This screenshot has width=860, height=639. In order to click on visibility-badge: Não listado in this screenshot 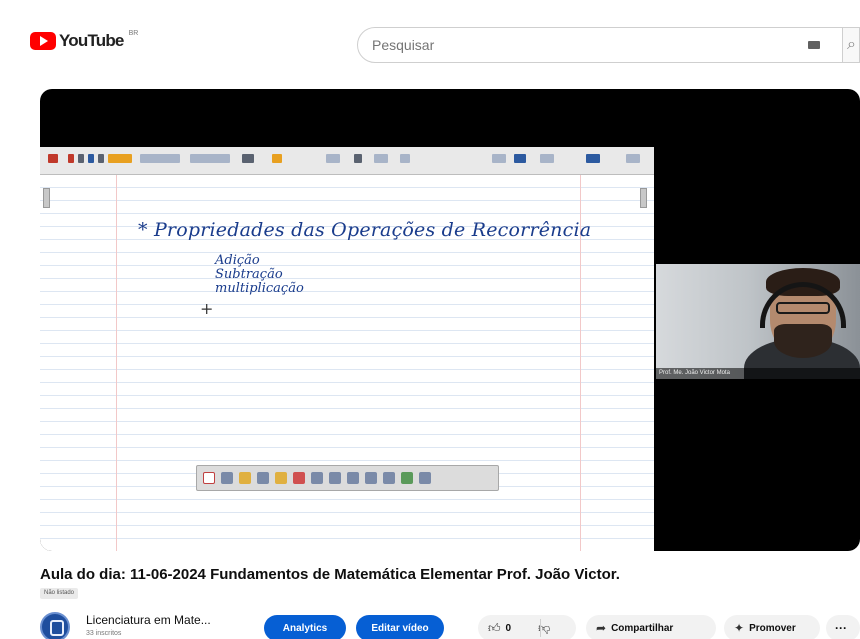, I will do `click(59, 593)`.